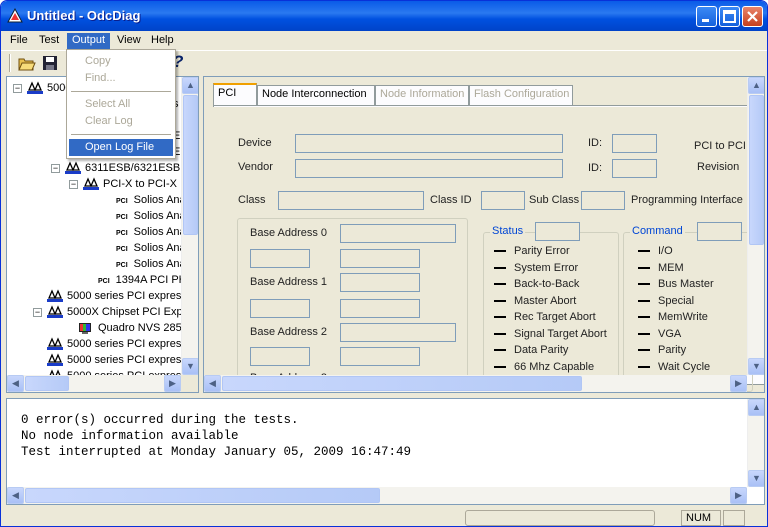  I want to click on command-item-label: Wait Cycle, so click(684, 366).